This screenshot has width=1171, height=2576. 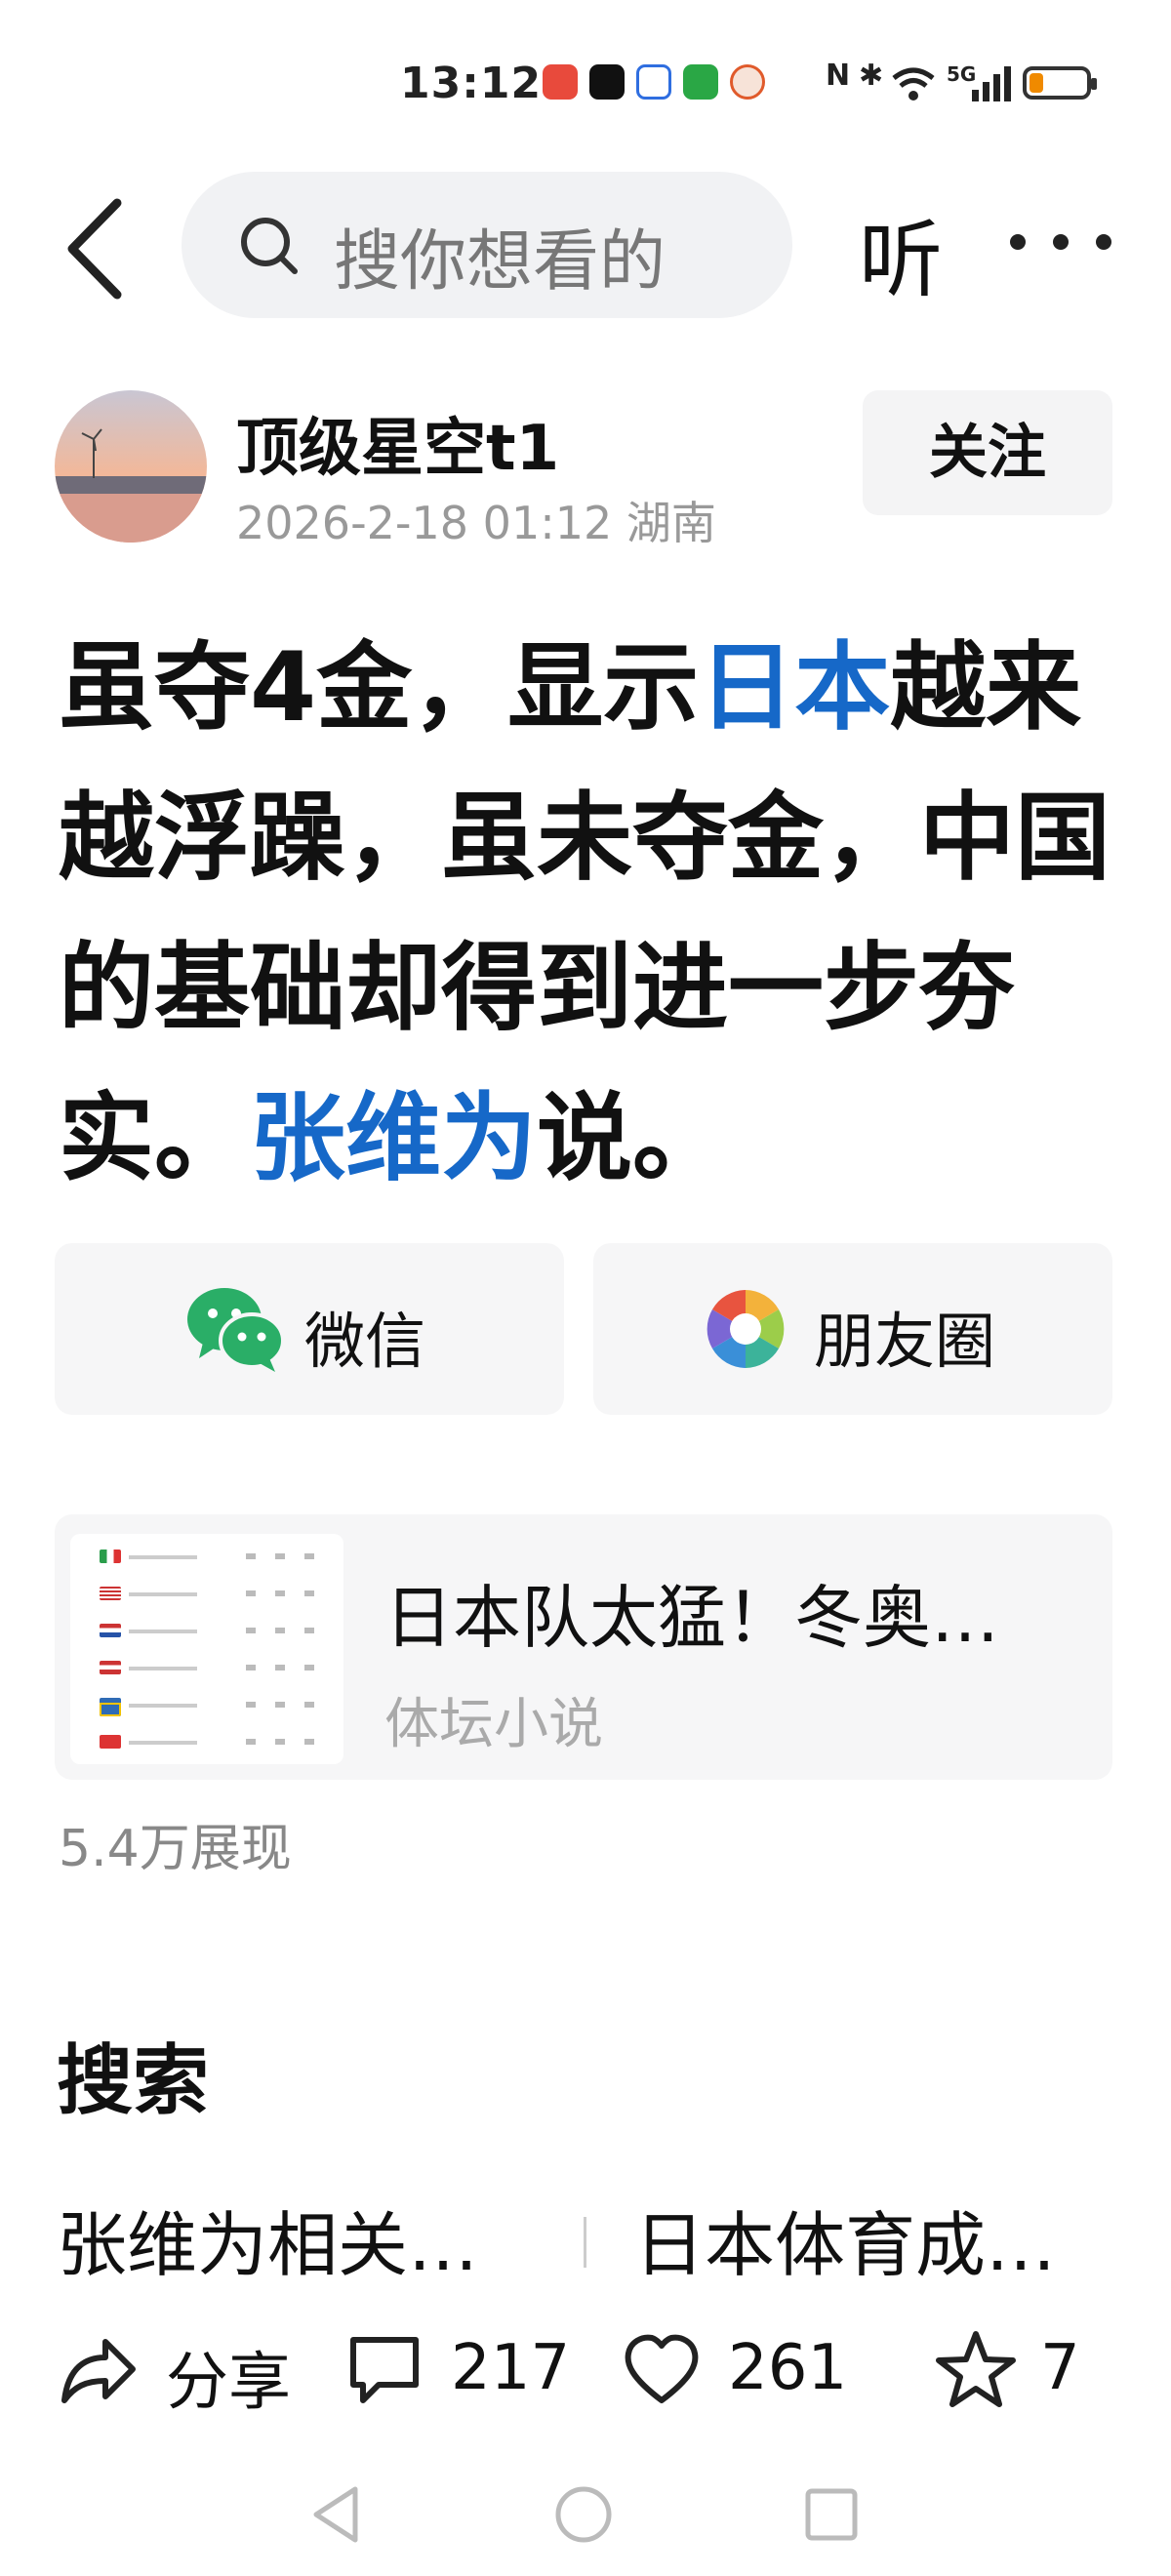 I want to click on moments-label: 朋友圈, so click(x=905, y=1341).